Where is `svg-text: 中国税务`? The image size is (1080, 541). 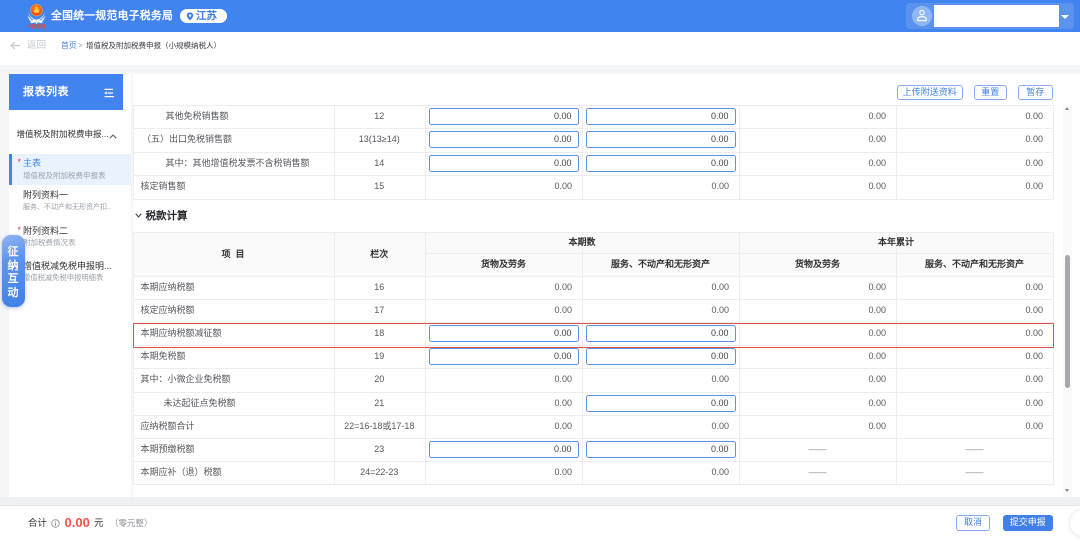
svg-text: 中国税务 is located at coordinates (36, 26).